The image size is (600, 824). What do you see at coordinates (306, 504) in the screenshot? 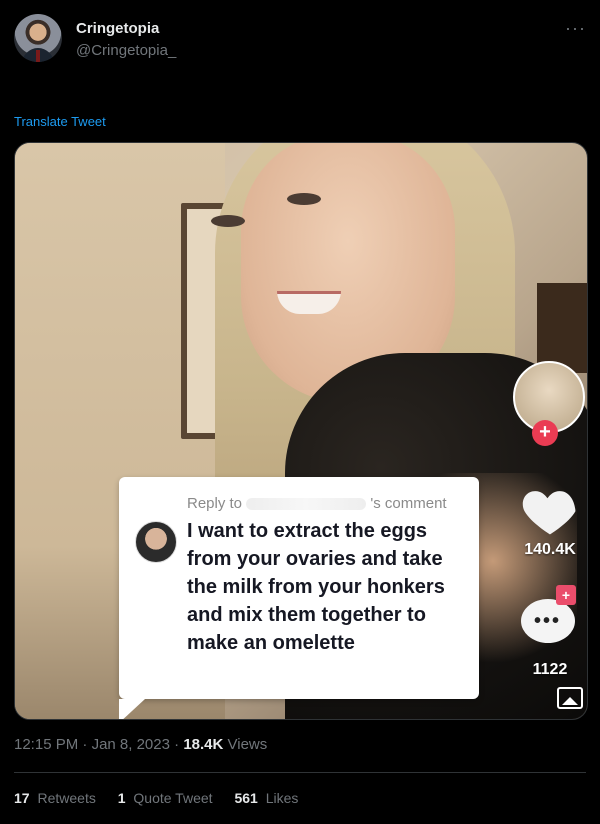
I see `blurred-username` at bounding box center [306, 504].